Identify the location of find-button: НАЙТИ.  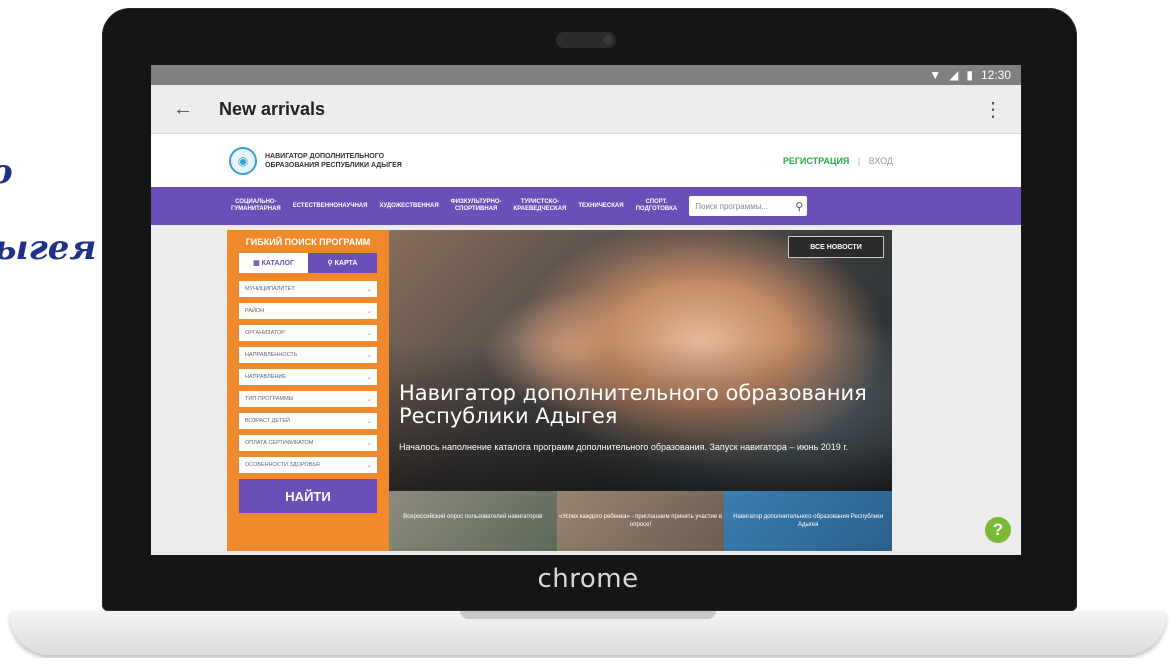
(308, 496).